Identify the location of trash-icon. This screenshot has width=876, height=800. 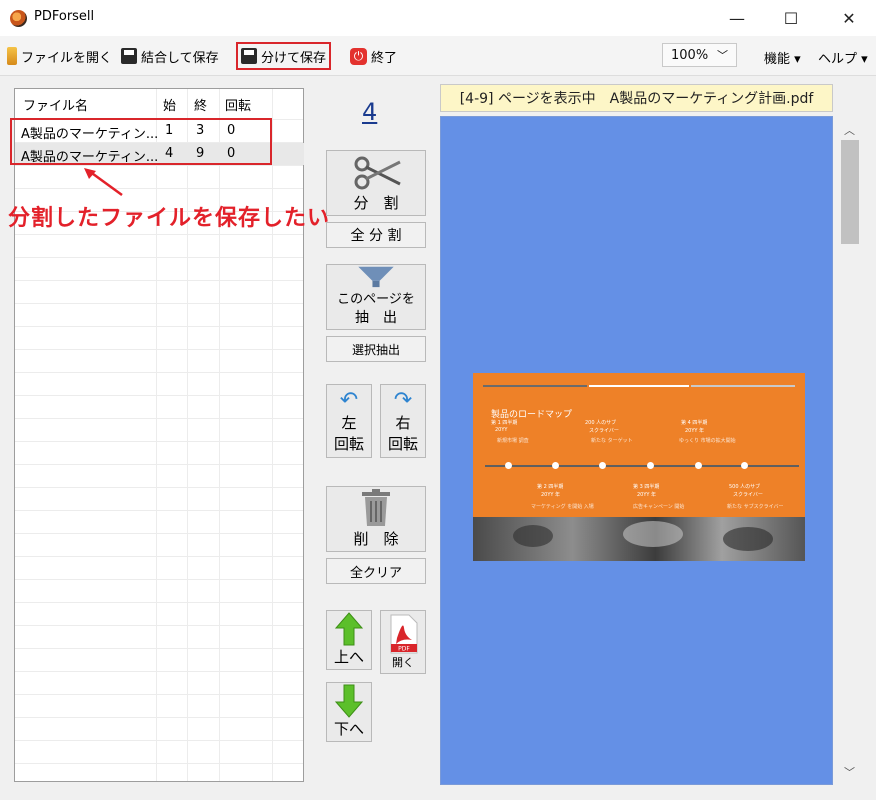
(376, 507).